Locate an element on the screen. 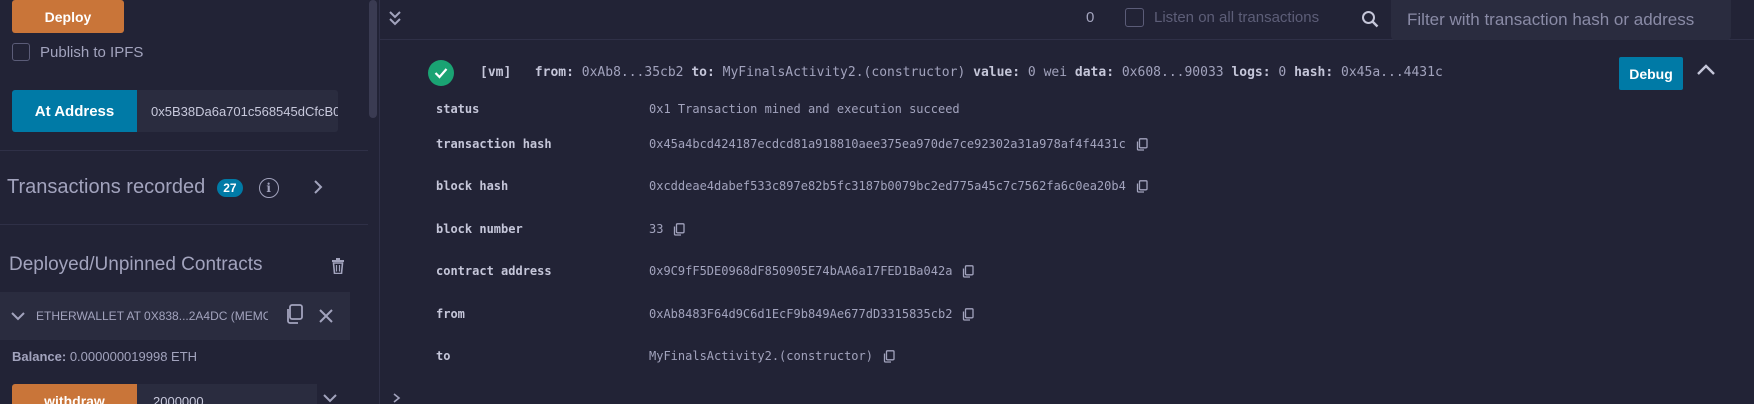 The image size is (1754, 404). from-key: from: is located at coordinates (554, 72).